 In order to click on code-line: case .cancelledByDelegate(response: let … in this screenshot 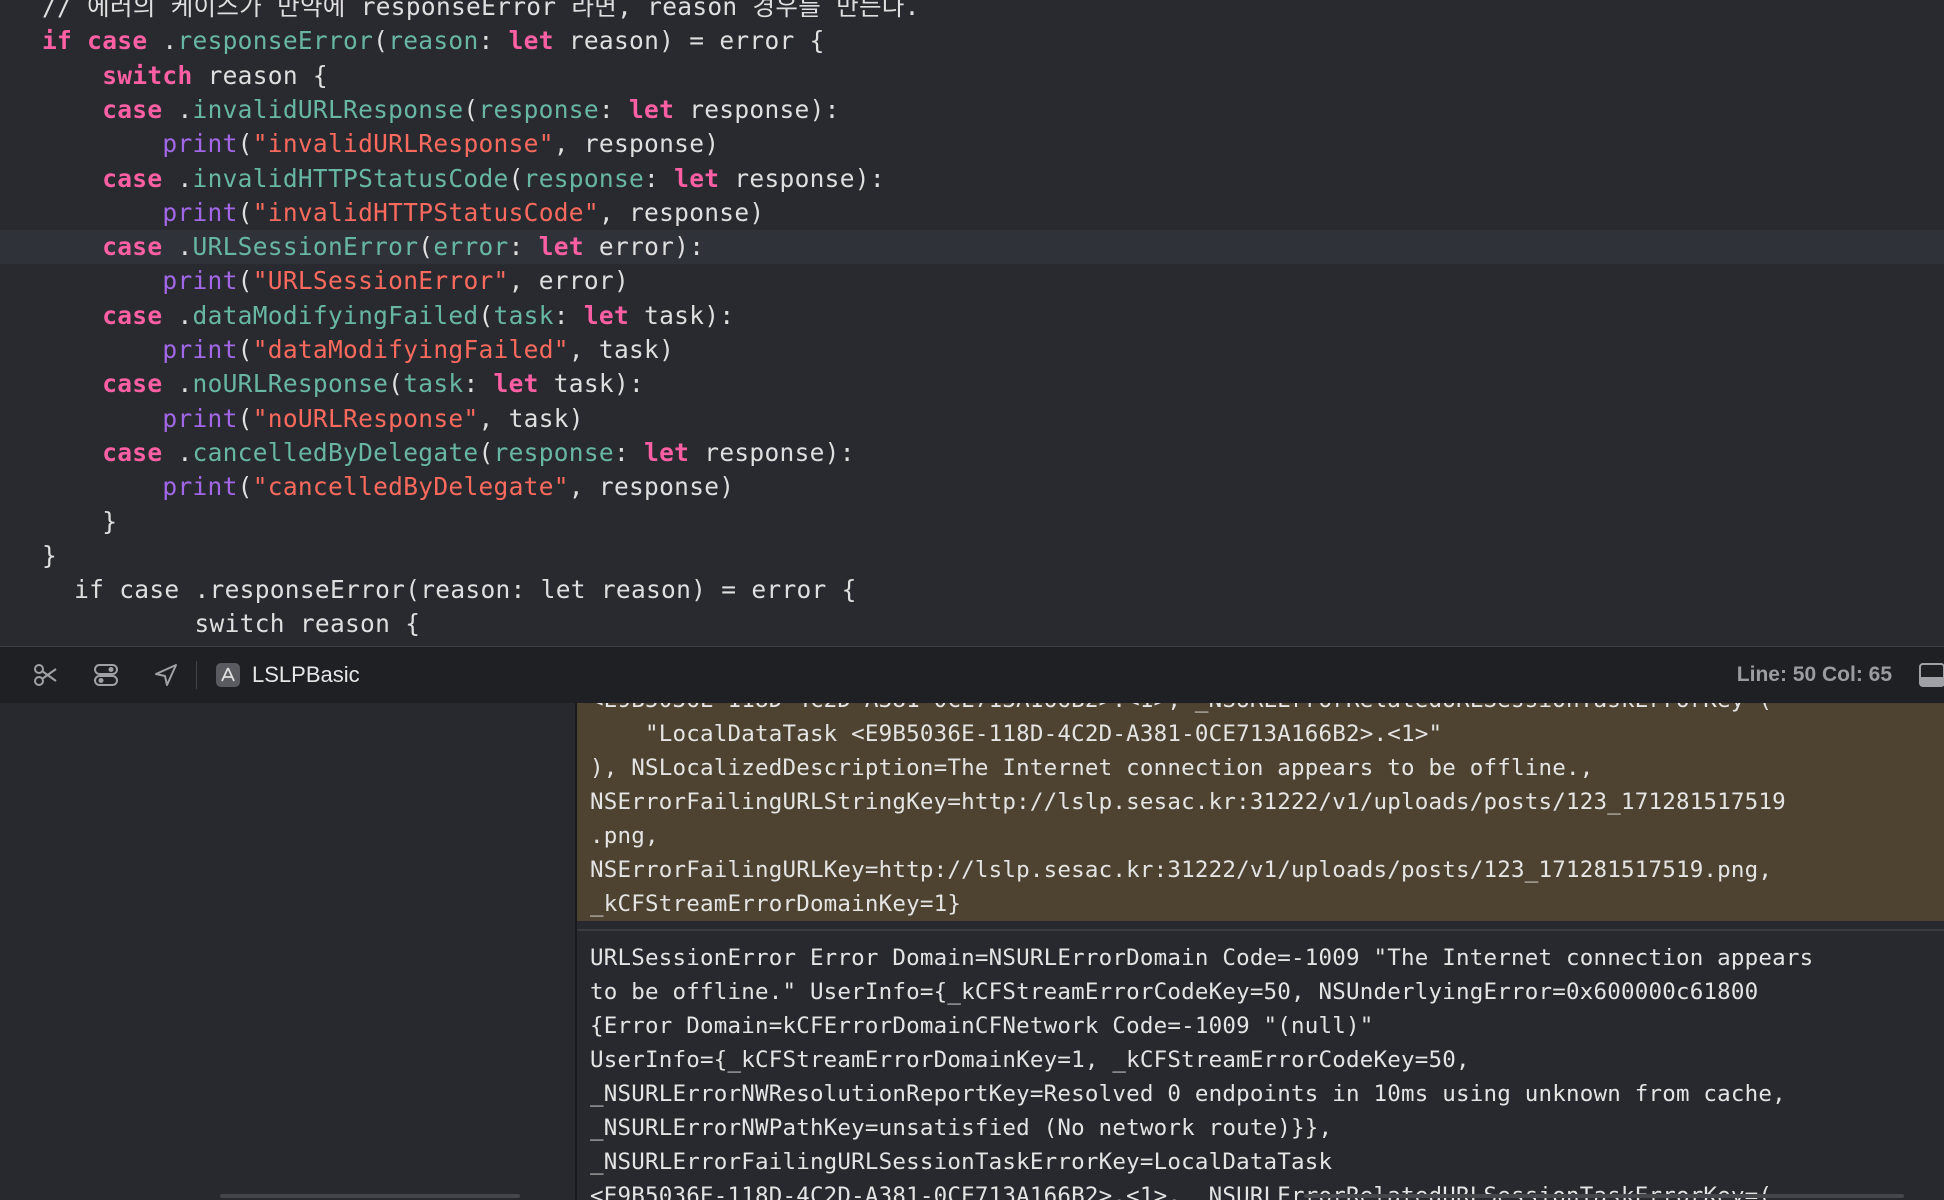, I will do `click(972, 453)`.